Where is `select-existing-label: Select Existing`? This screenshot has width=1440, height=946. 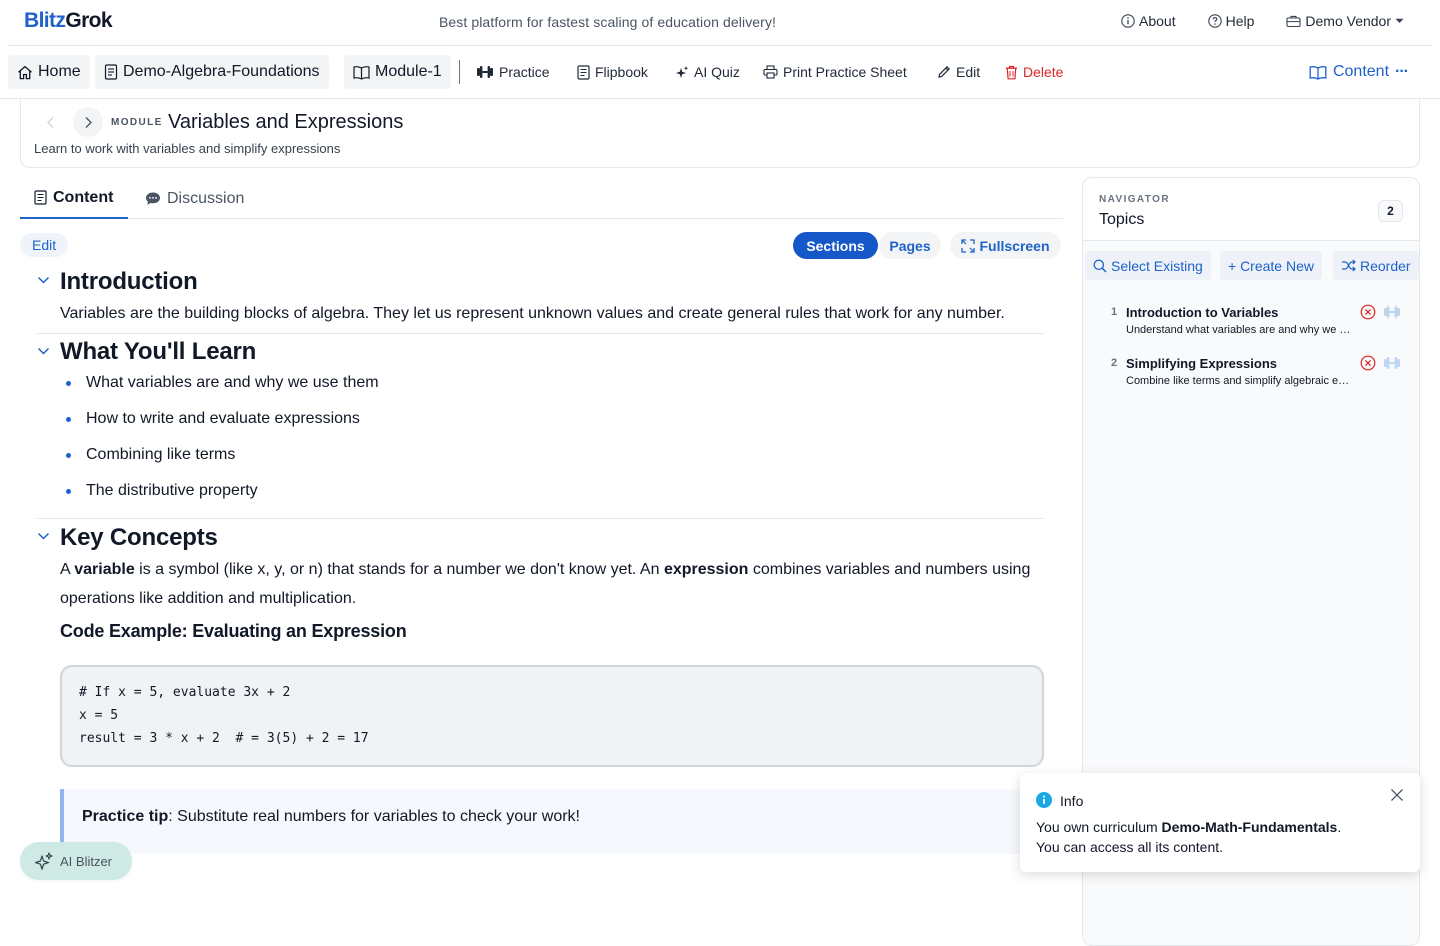 select-existing-label: Select Existing is located at coordinates (1157, 265).